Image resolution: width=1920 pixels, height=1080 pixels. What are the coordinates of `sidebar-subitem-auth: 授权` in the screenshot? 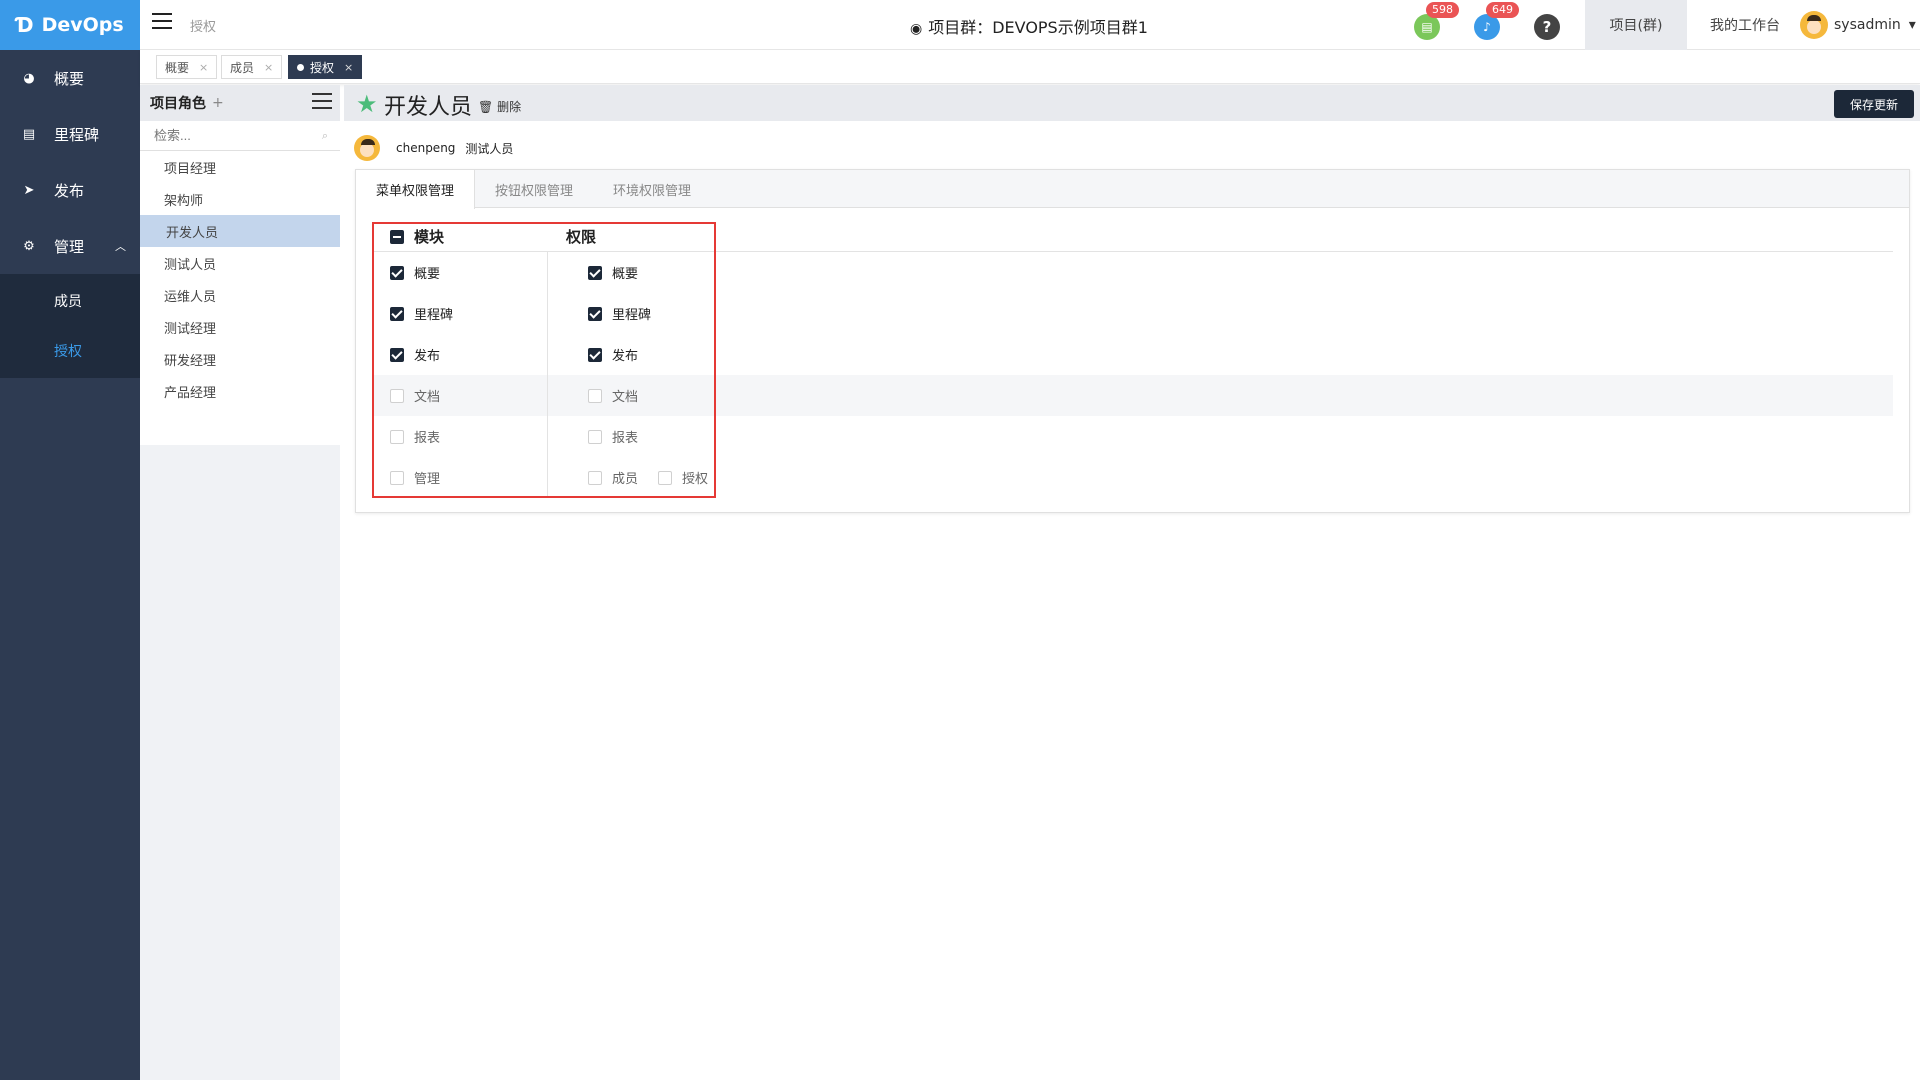 It's located at (70, 351).